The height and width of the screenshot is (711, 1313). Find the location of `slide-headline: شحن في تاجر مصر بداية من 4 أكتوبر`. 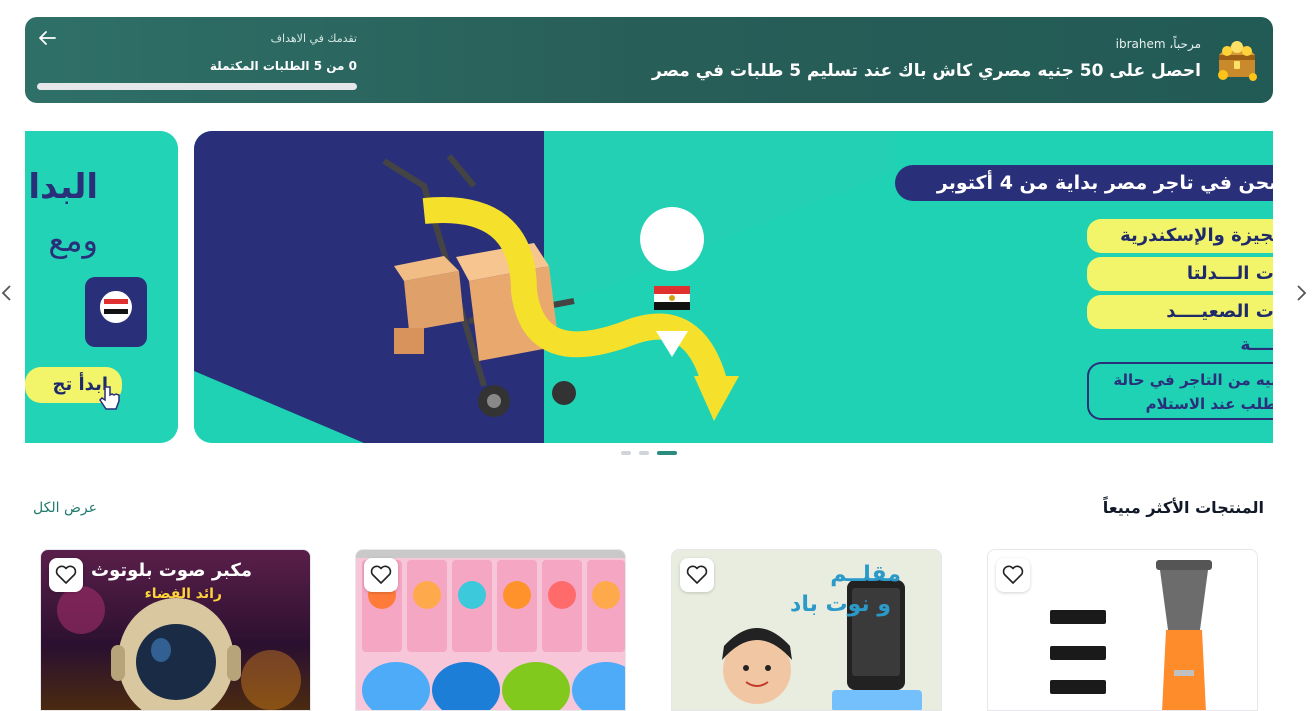

slide-headline: شحن في تاجر مصر بداية من 4 أكتوبر is located at coordinates (1084, 183).